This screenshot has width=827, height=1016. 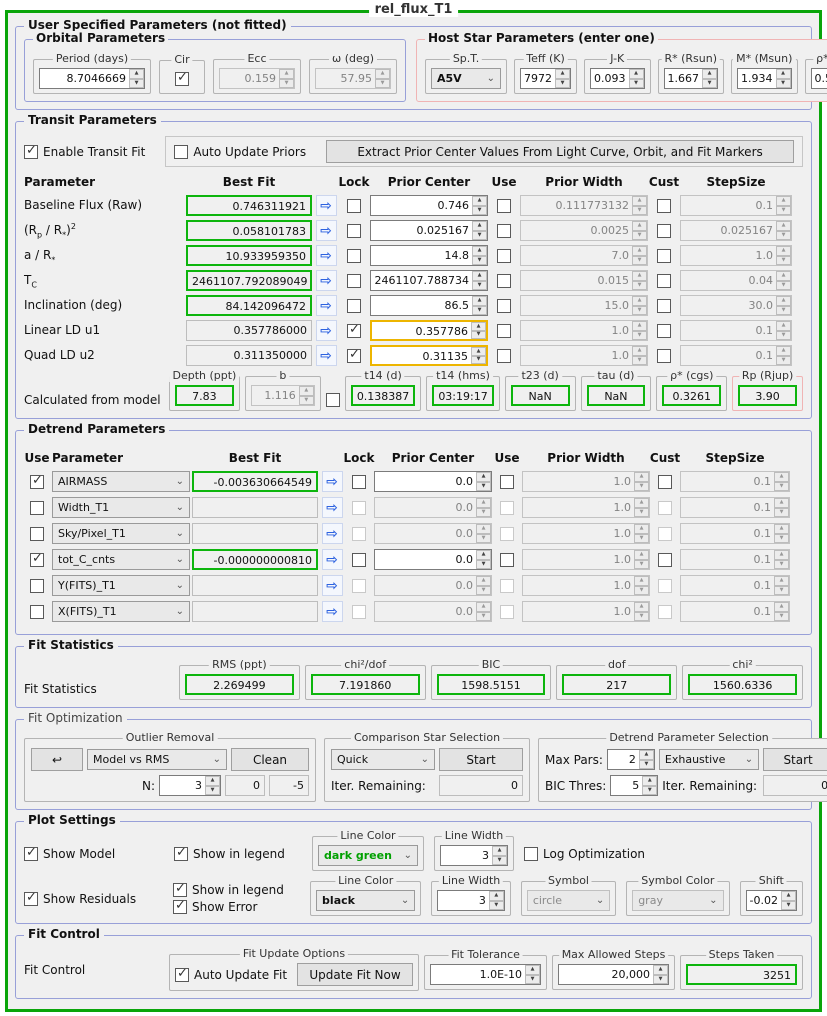 I want to click on model-show-in-legend: Show in legend, so click(x=238, y=854).